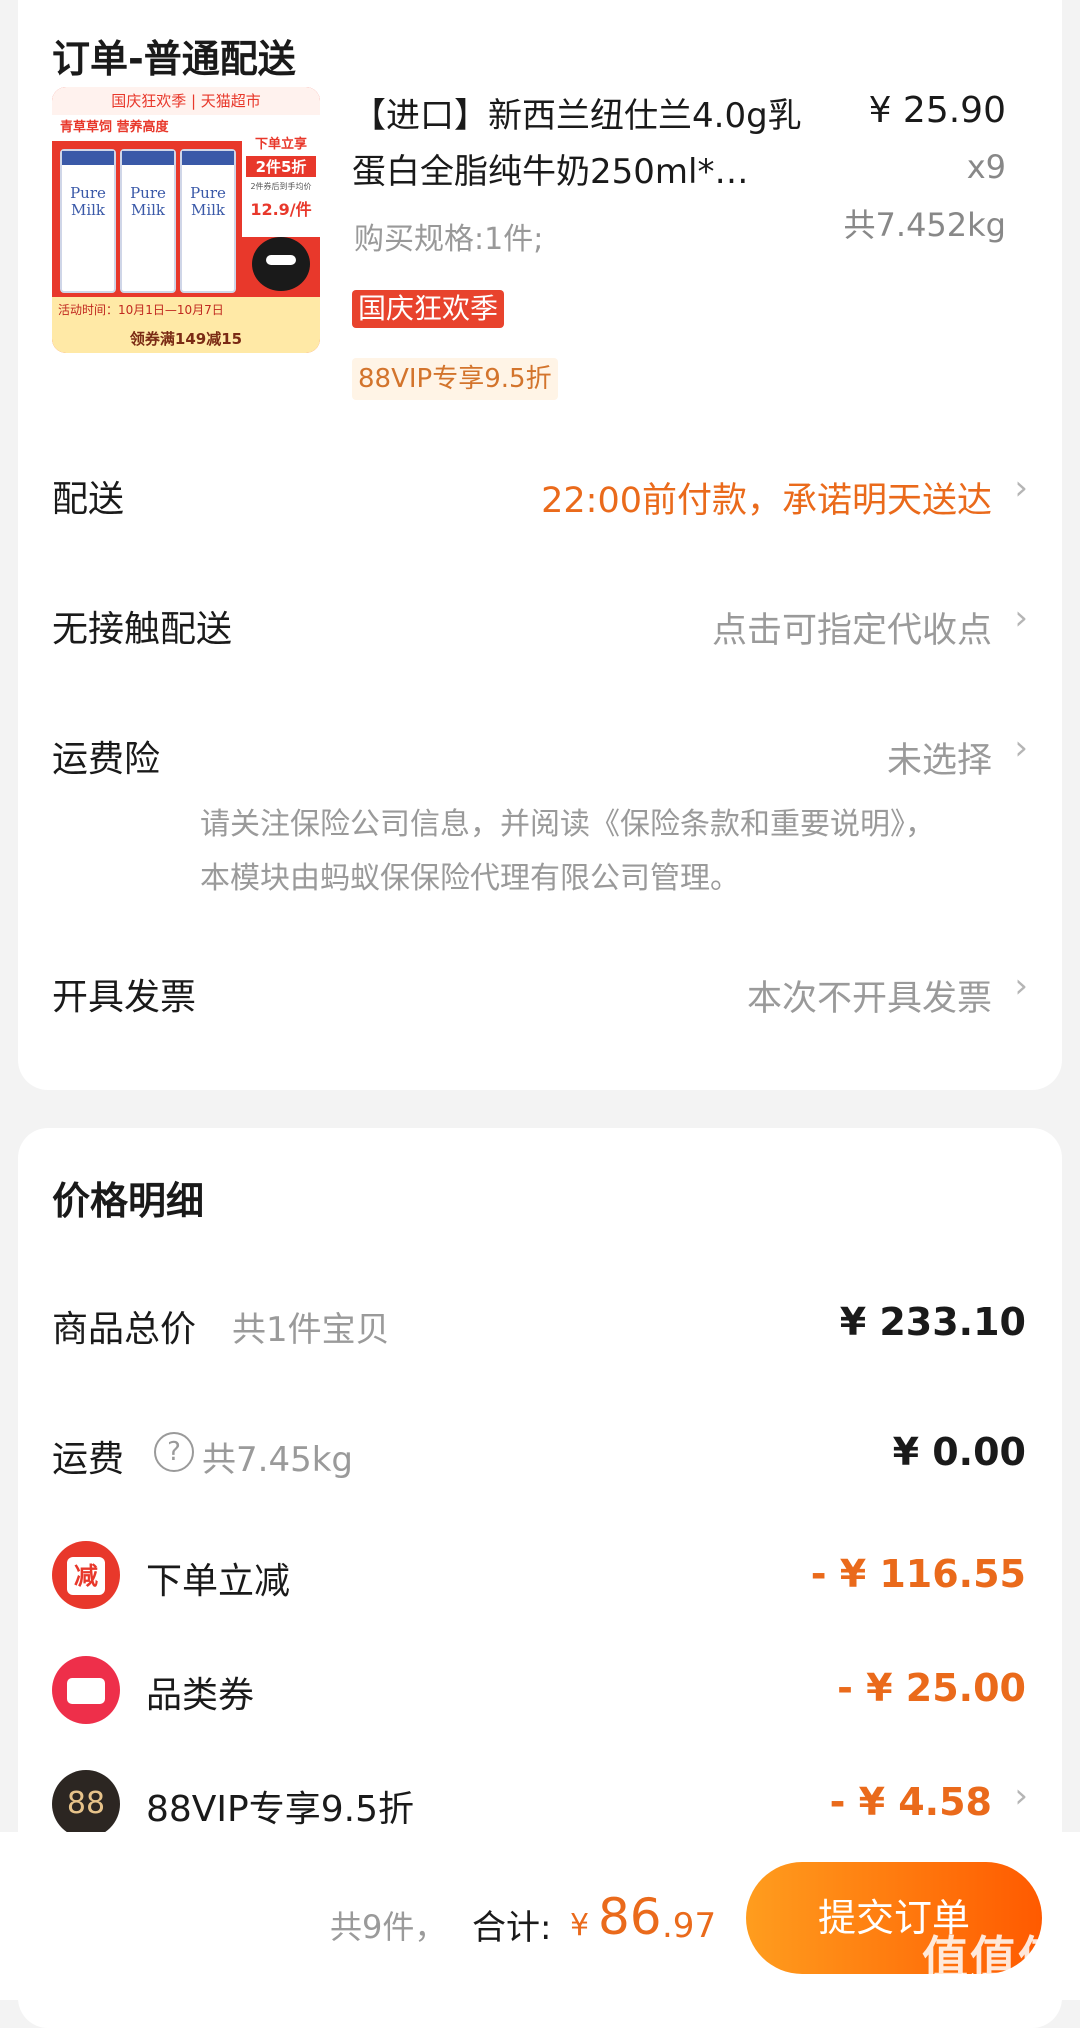  I want to click on instant-discount-value: - ¥ 116.55, so click(918, 1574).